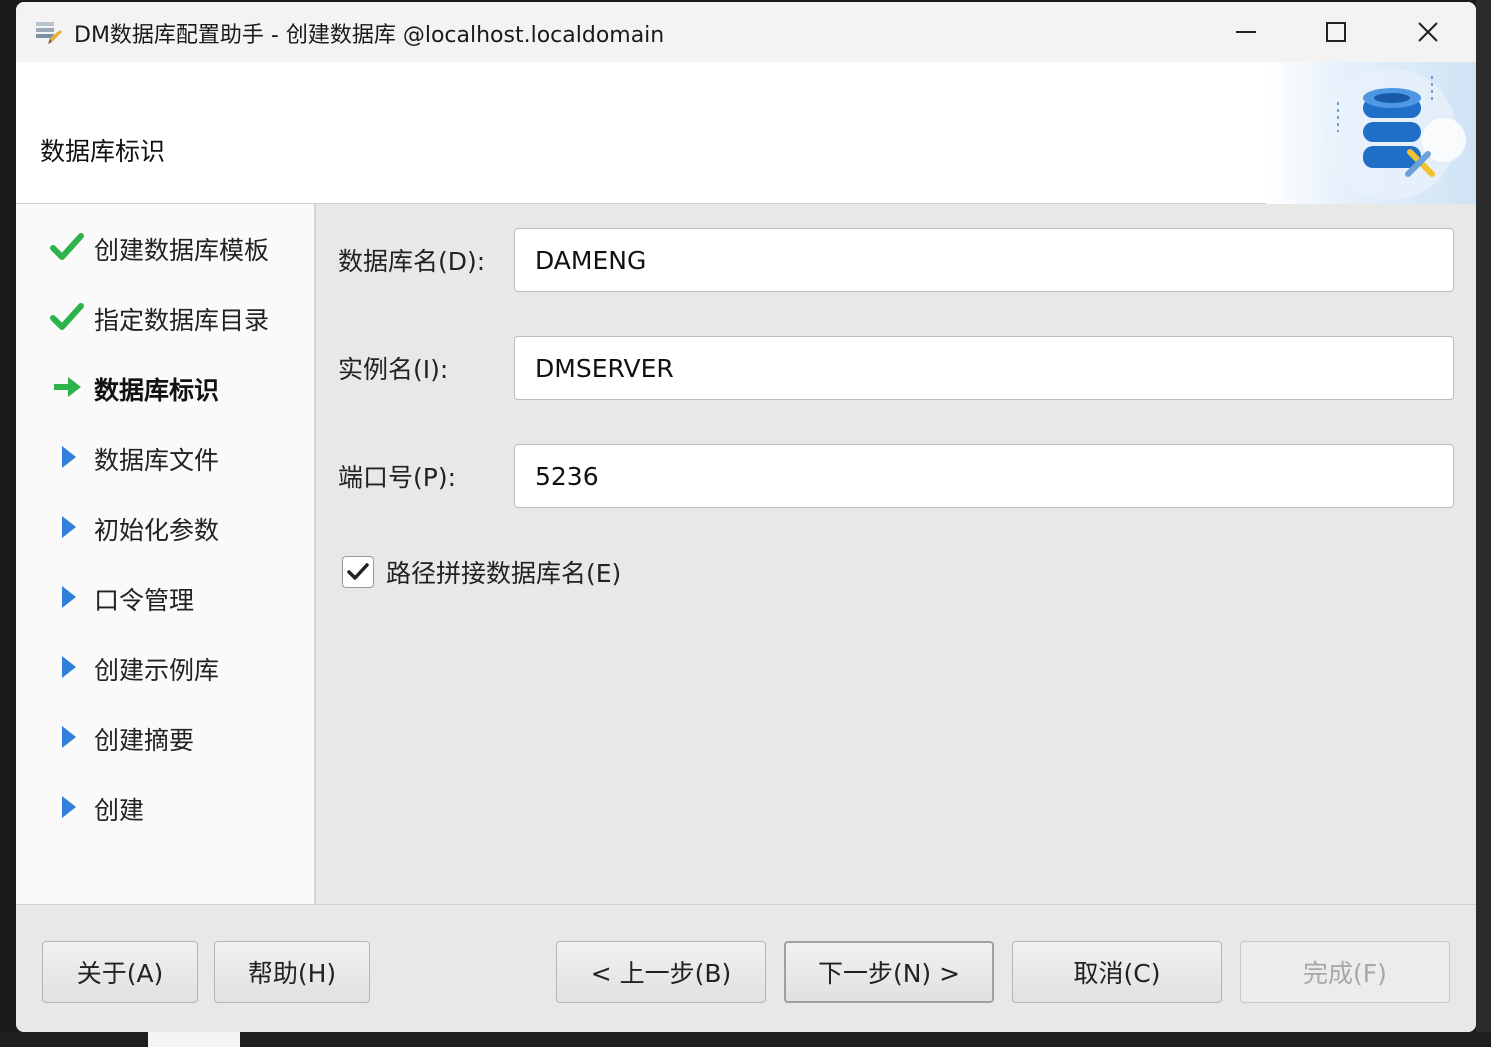 This screenshot has height=1047, width=1491. Describe the element at coordinates (1345, 972) in the screenshot. I see `finish-button: 完成(F)` at that location.